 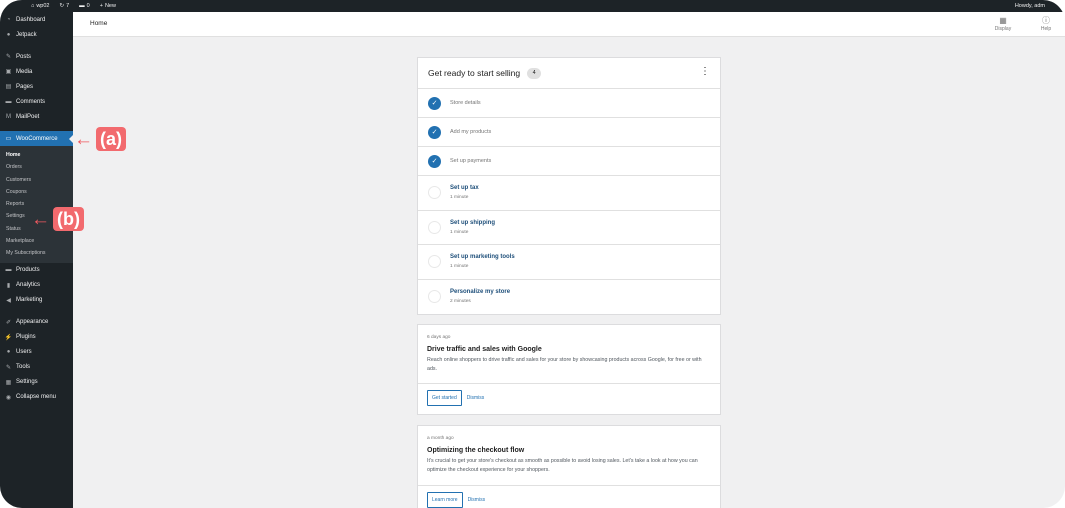 I want to click on note-title: Drive traffic and sales with Google, so click(x=484, y=349).